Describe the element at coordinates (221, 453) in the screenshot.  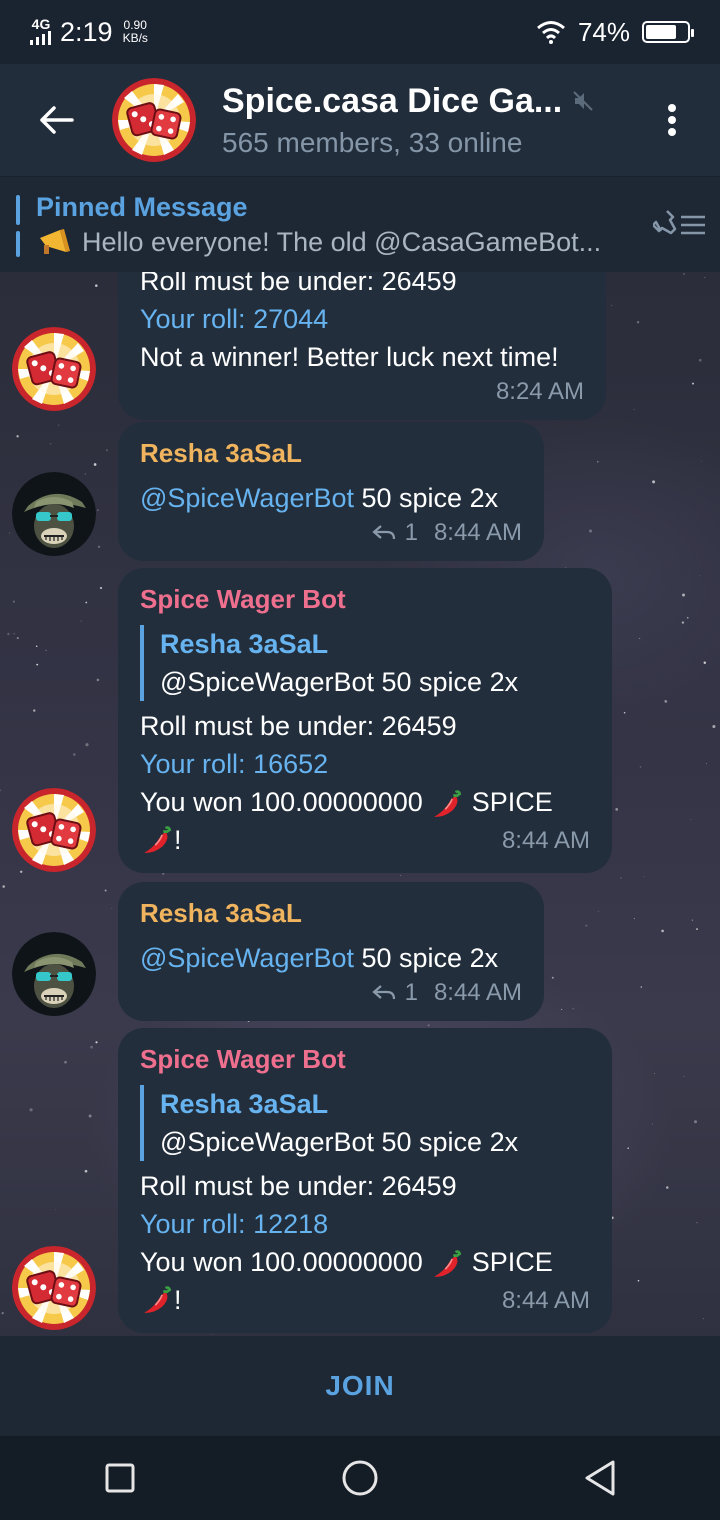
I see `sender-name: Resha 3aSaL` at that location.